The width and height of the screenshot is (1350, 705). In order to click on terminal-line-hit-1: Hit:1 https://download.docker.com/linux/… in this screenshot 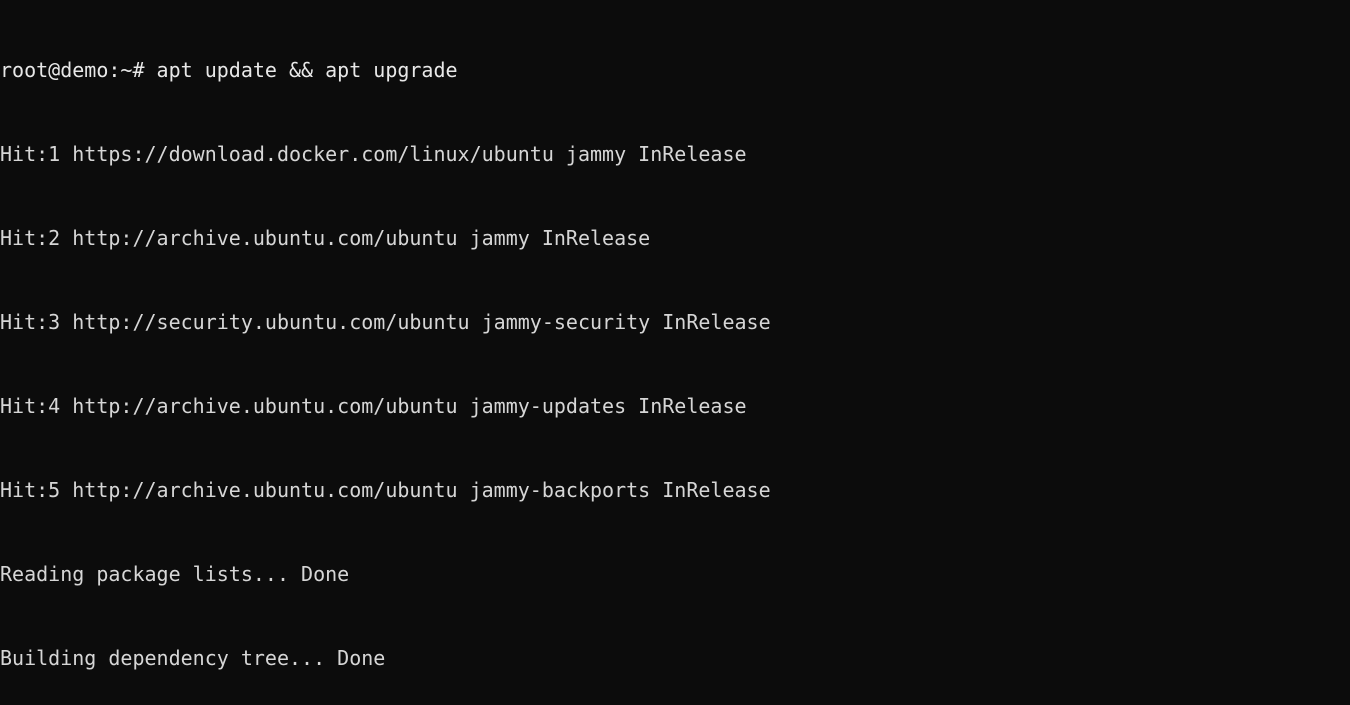, I will do `click(373, 154)`.